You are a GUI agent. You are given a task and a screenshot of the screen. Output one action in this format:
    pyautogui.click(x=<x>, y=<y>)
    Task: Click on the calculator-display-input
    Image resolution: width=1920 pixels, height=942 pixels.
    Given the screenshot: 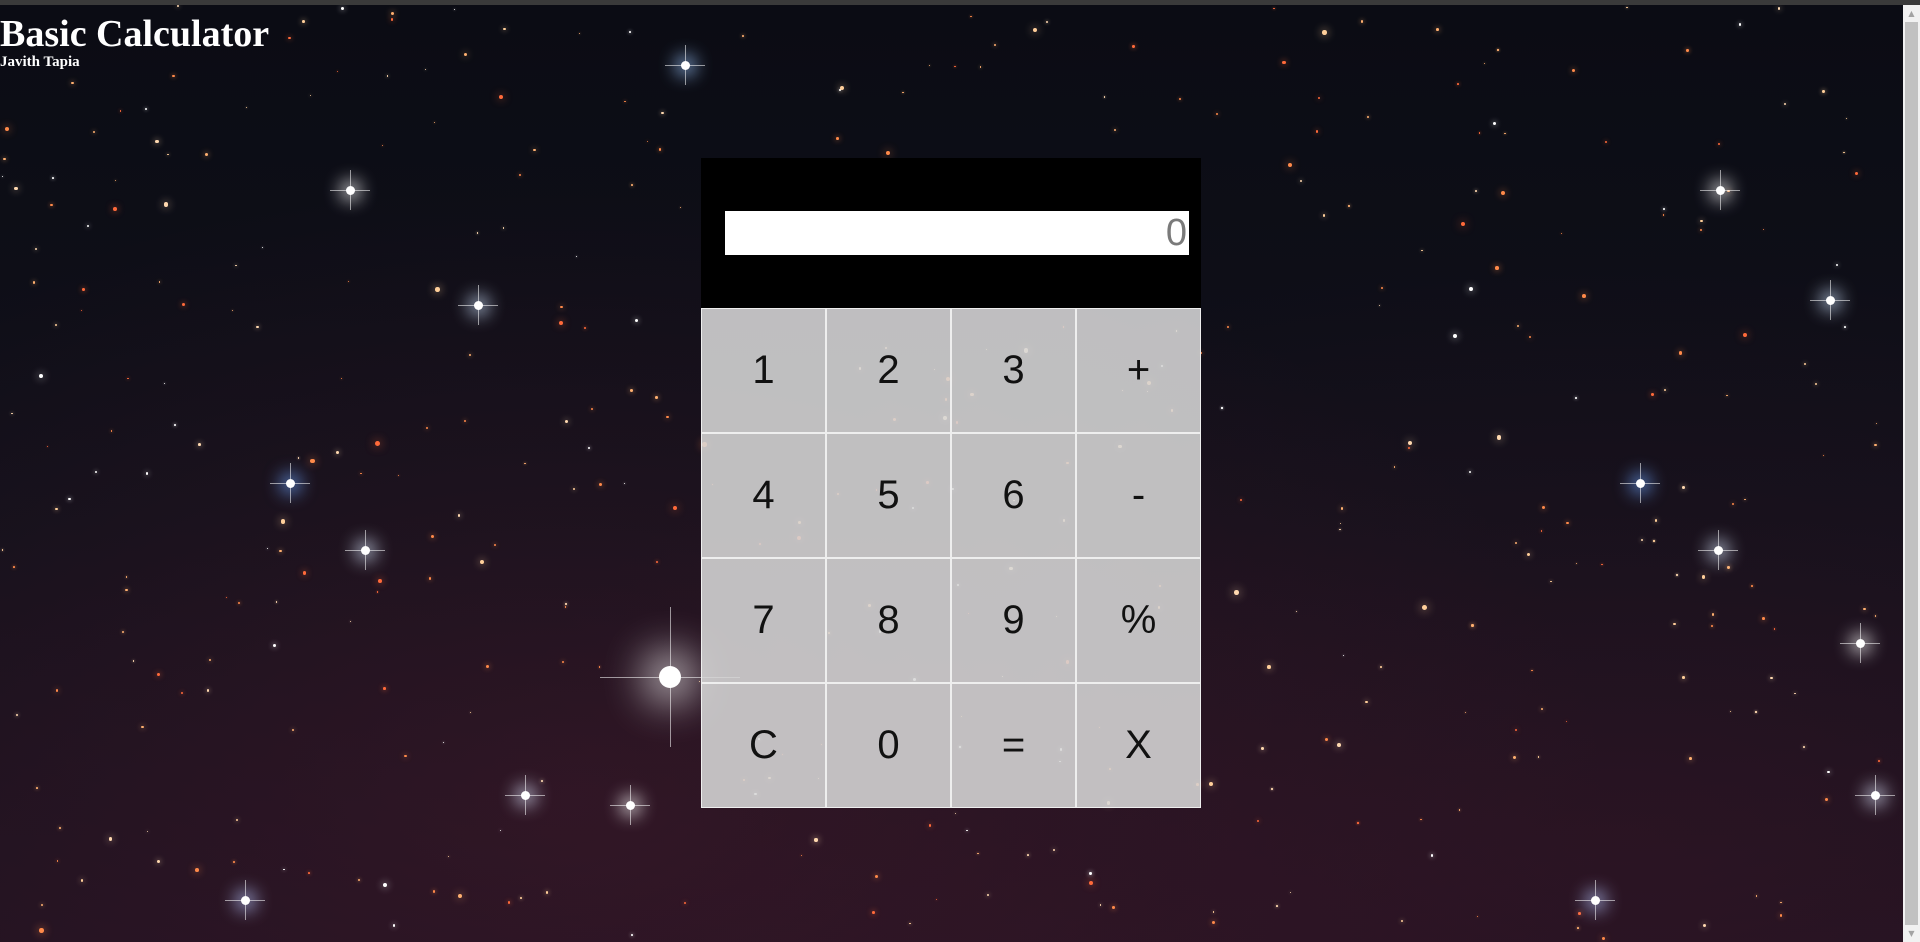 What is the action you would take?
    pyautogui.click(x=957, y=233)
    